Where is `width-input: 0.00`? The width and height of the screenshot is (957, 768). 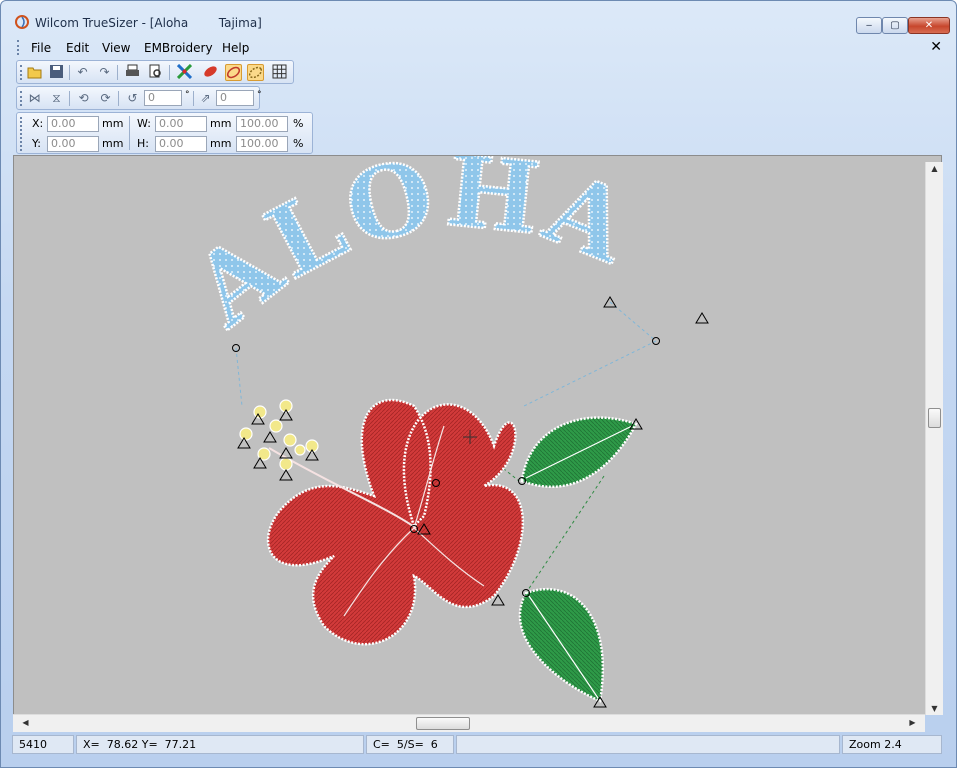 width-input: 0.00 is located at coordinates (181, 124).